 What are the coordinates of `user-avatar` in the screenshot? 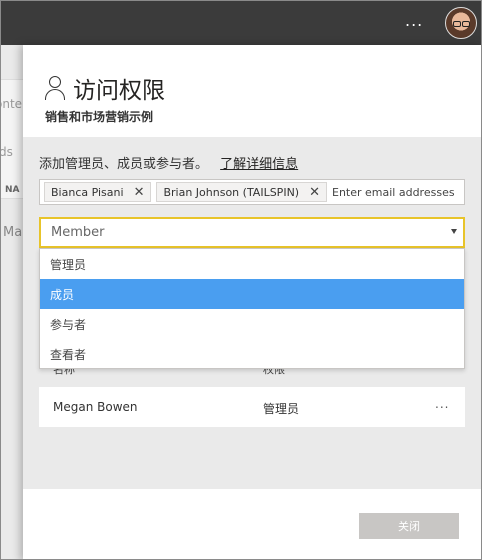 It's located at (461, 23).